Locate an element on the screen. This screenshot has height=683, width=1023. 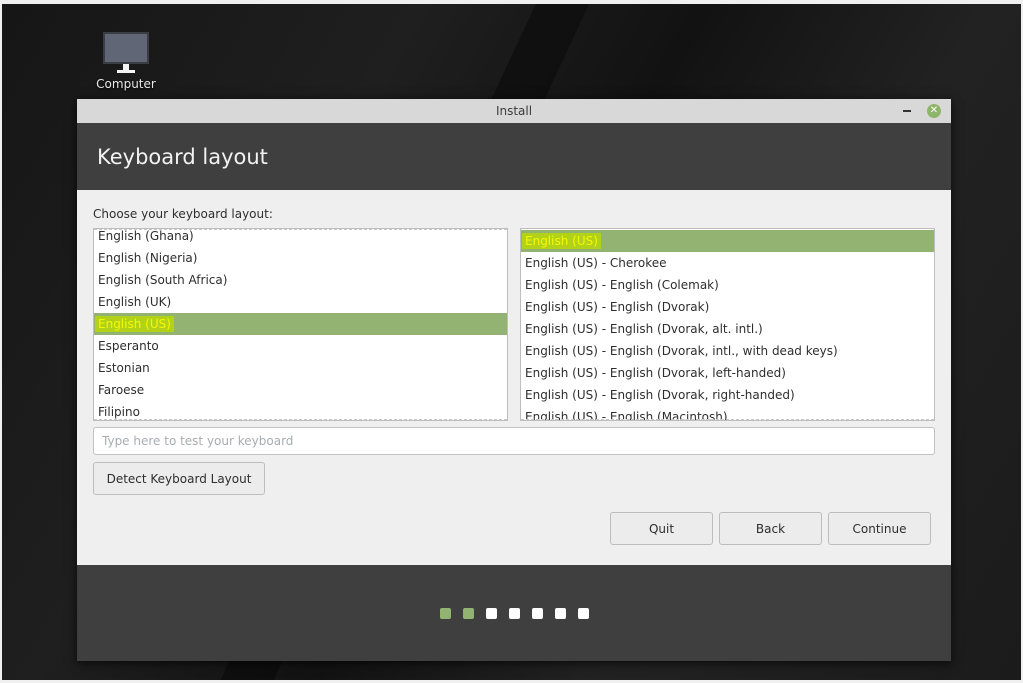
variant-list-item: English (US) - English (Colemak) is located at coordinates (727, 285).